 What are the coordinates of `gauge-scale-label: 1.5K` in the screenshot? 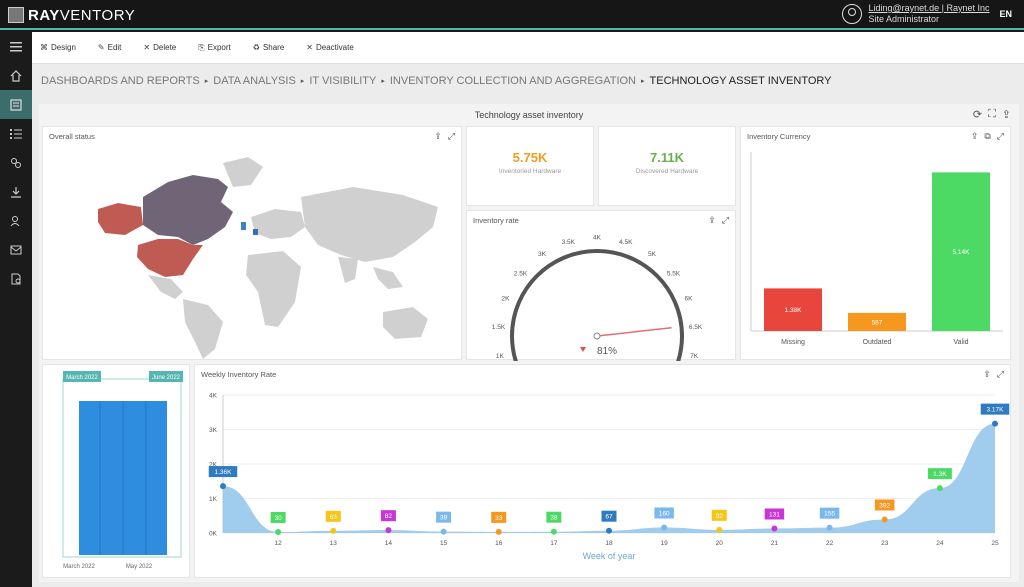 It's located at (499, 327).